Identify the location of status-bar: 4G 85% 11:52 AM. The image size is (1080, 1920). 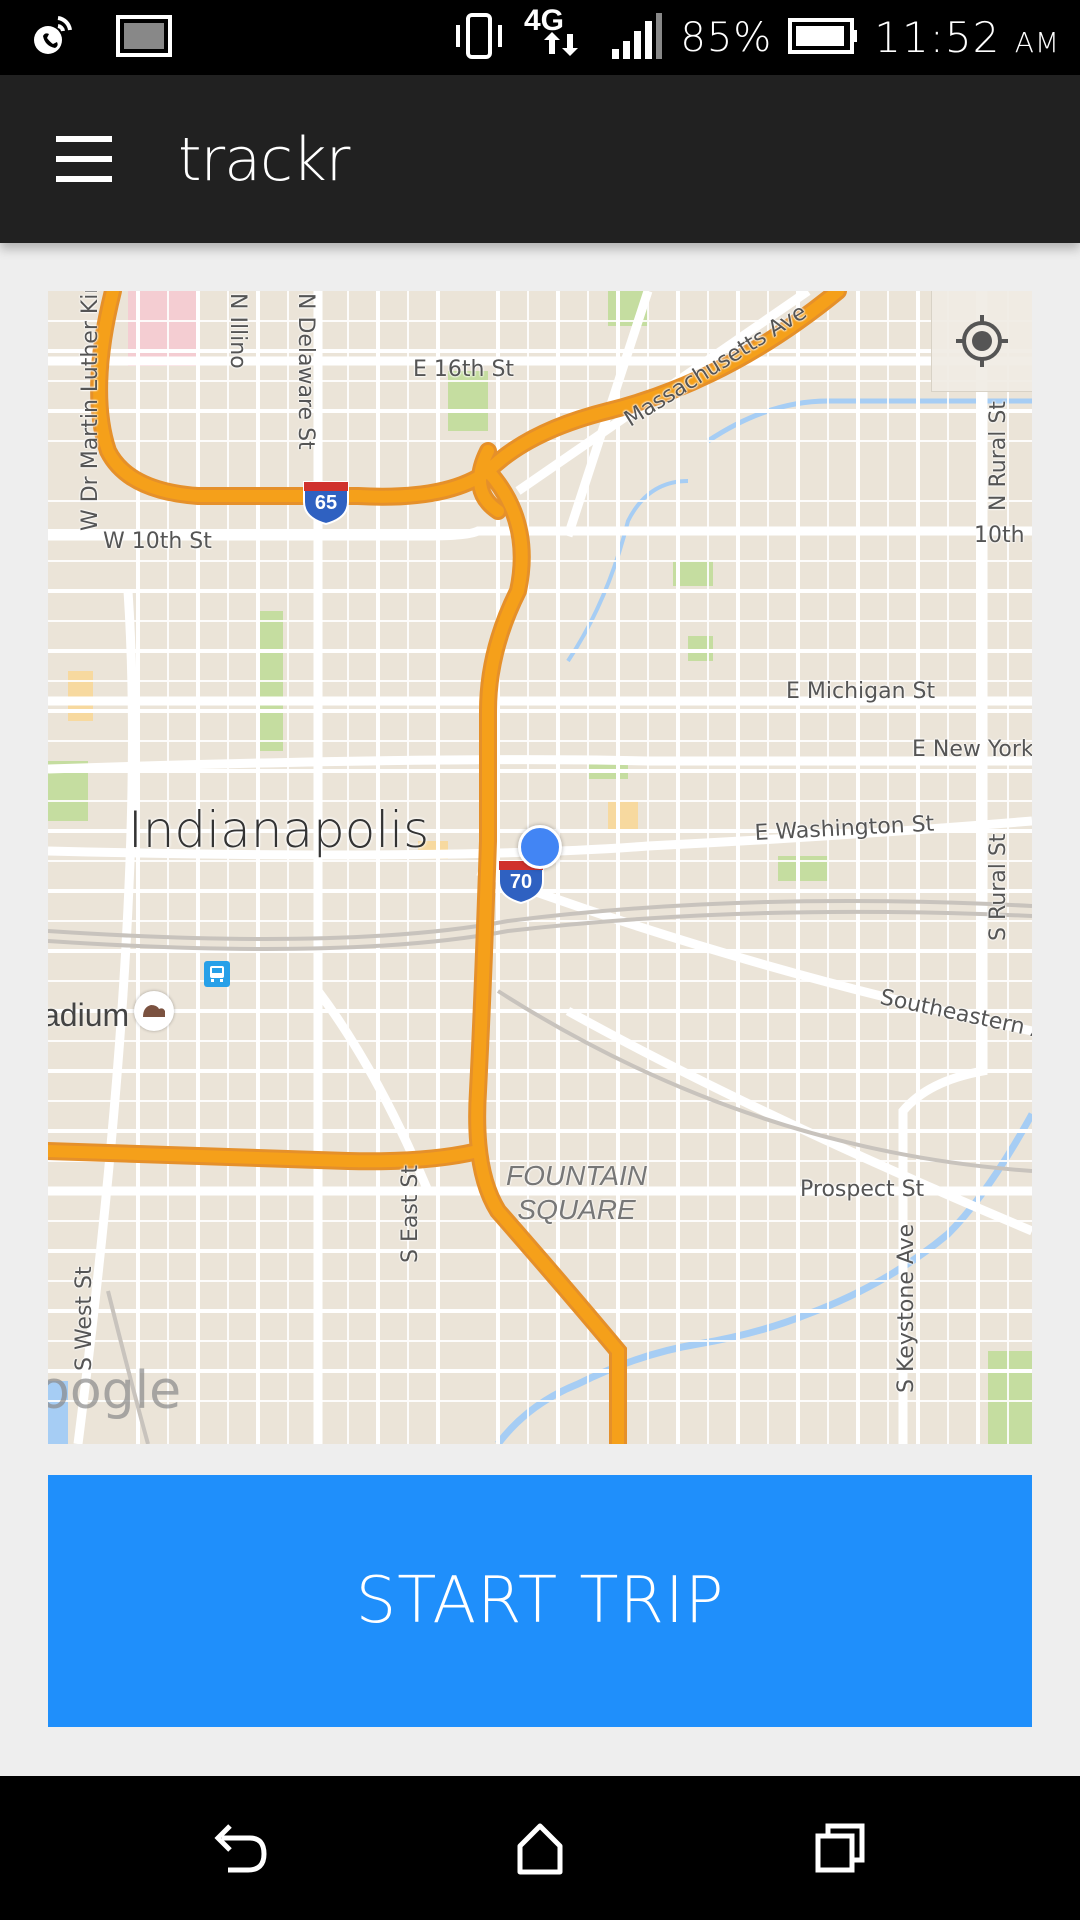
(540, 37).